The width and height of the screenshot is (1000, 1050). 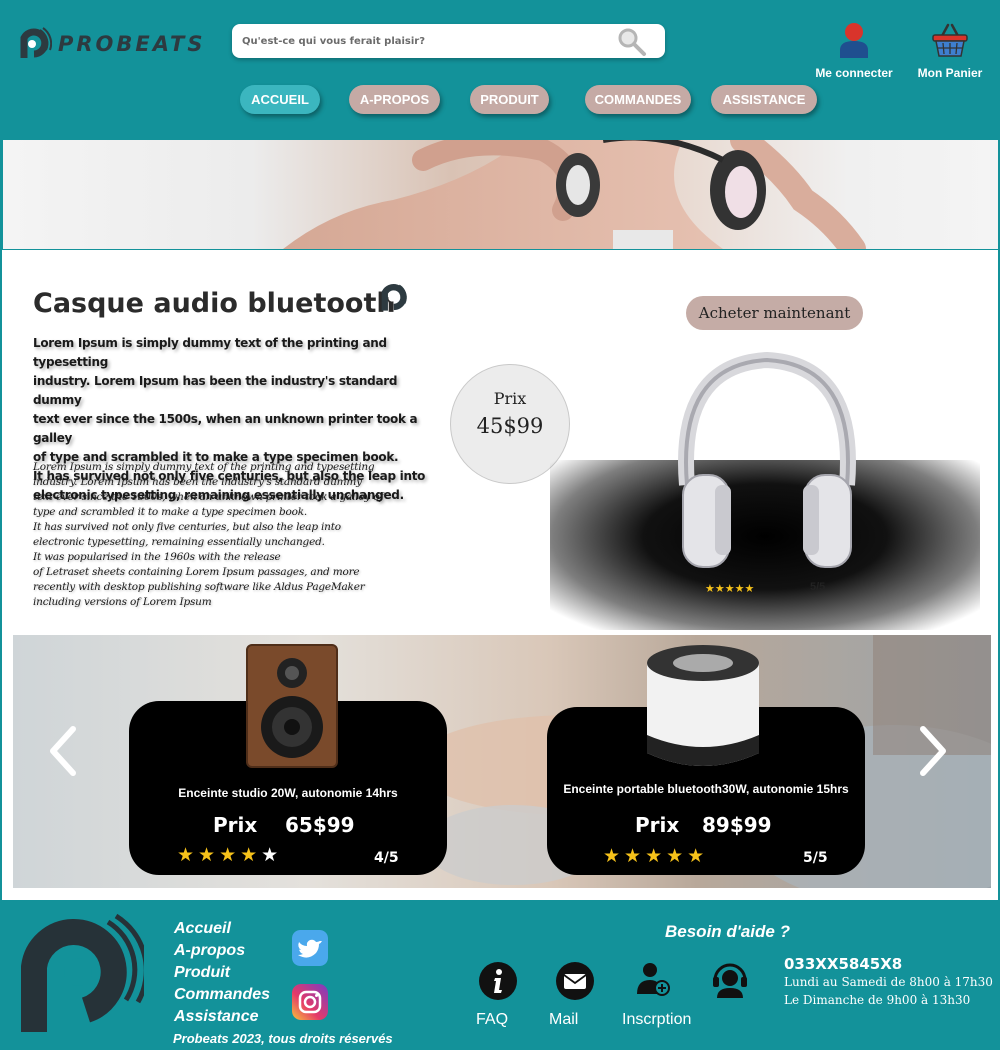 What do you see at coordinates (818, 587) in the screenshot?
I see `product-rating-text: 5/5` at bounding box center [818, 587].